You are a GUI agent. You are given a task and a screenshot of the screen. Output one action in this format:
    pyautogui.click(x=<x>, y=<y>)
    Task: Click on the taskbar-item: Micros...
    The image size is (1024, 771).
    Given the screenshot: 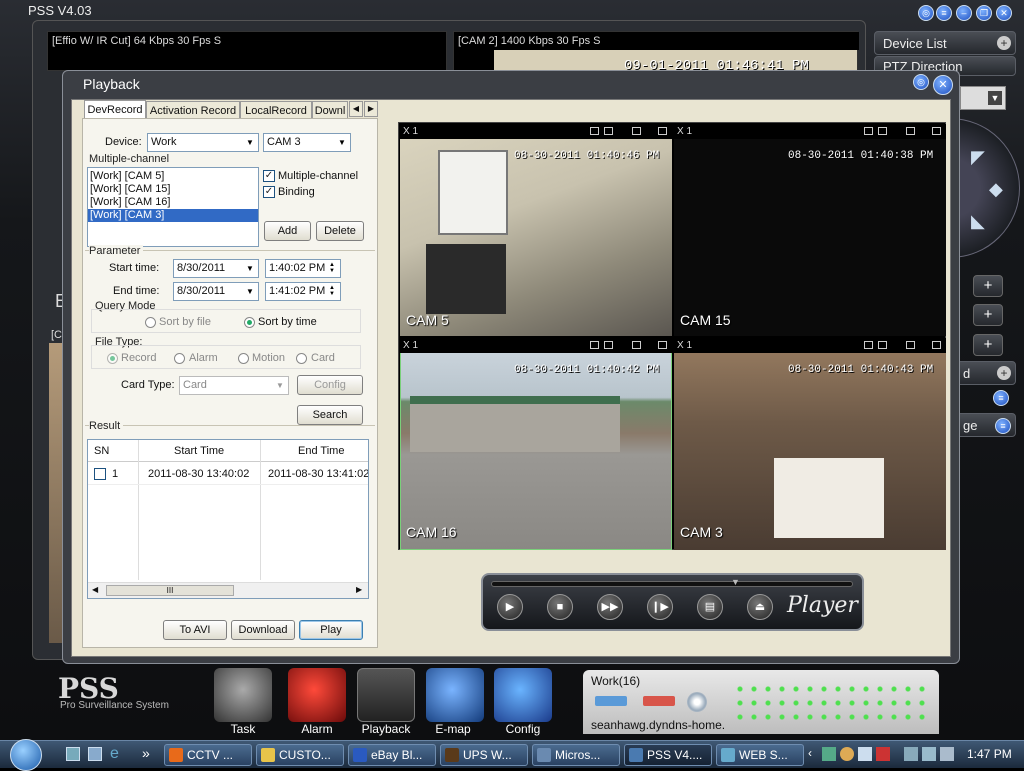 What is the action you would take?
    pyautogui.click(x=576, y=755)
    